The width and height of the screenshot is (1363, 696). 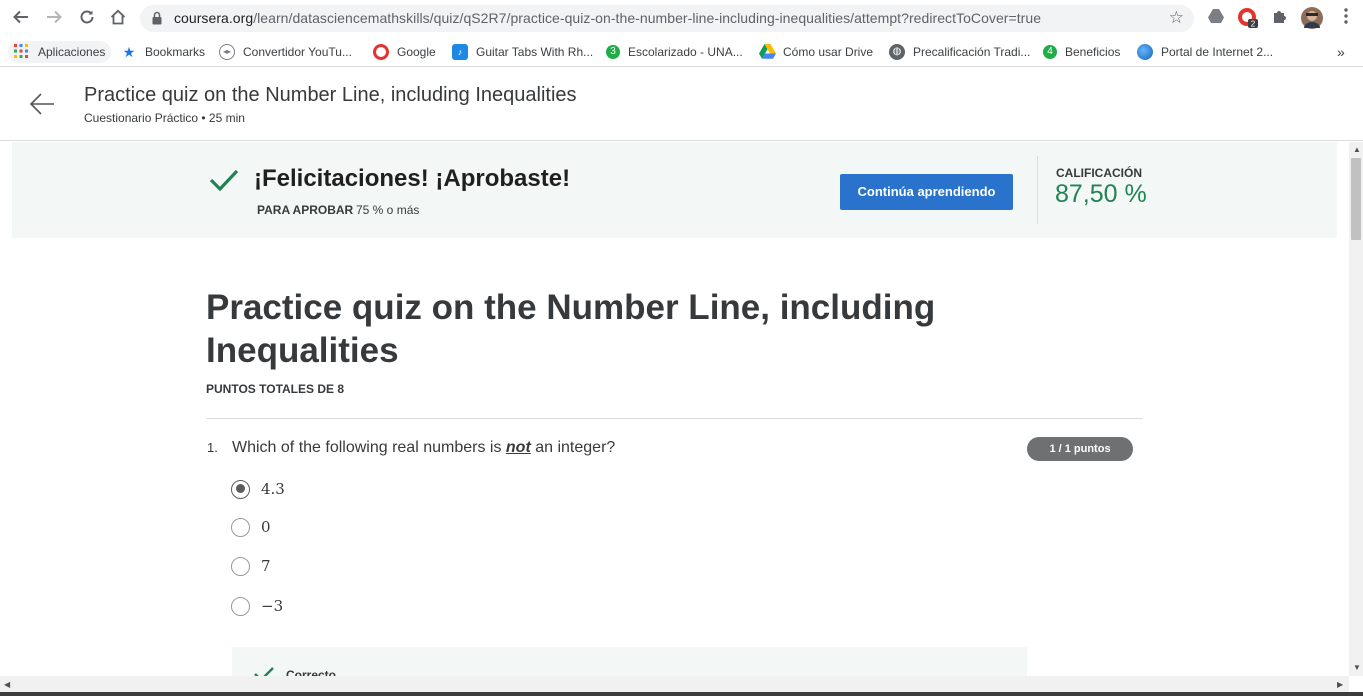 I want to click on answer-option: 4.3, so click(x=258, y=489).